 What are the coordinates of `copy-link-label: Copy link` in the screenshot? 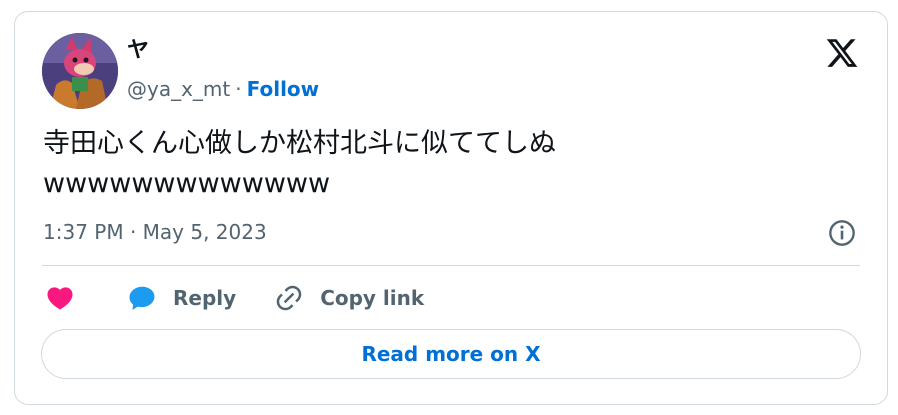 It's located at (372, 298).